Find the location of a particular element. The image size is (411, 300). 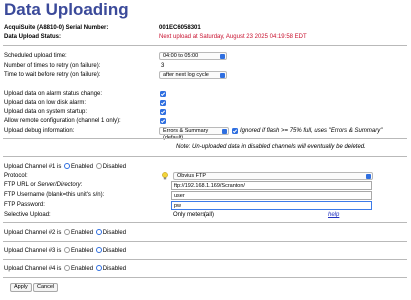

channel3-label: Upload Channel #3 is is located at coordinates (33, 251).